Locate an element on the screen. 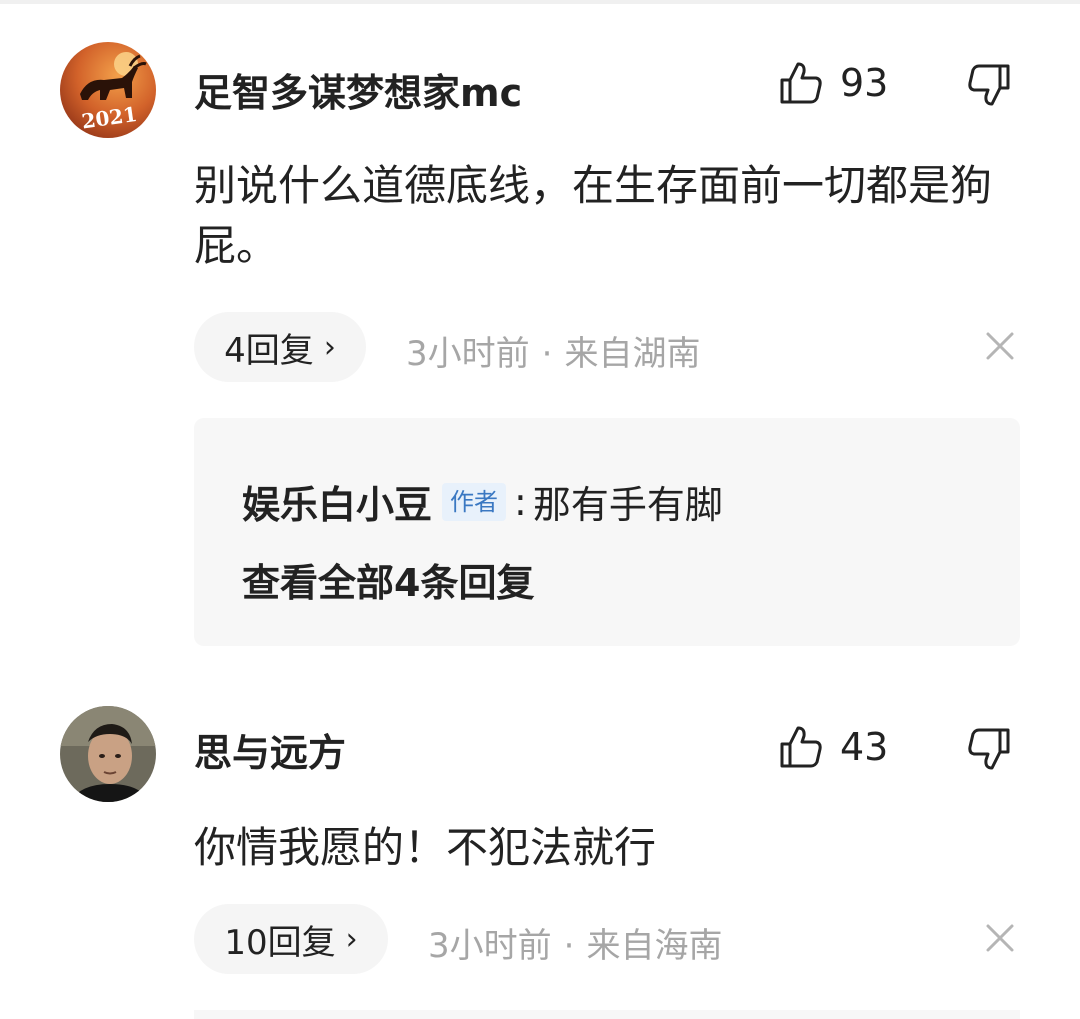 This screenshot has width=1080, height=1019. avatar is located at coordinates (108, 754).